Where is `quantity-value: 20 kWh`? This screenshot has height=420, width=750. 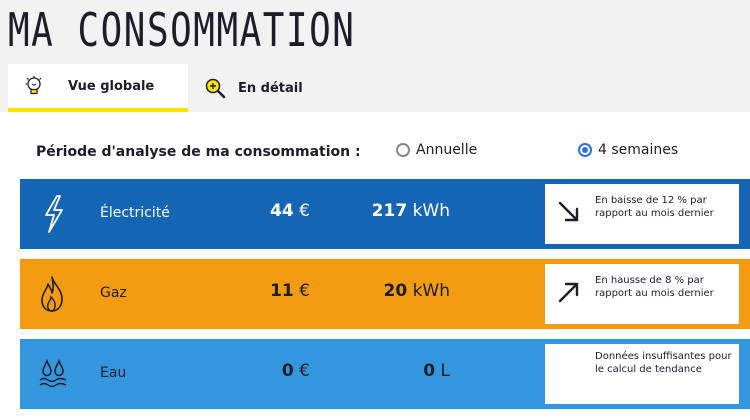
quantity-value: 20 kWh is located at coordinates (416, 291).